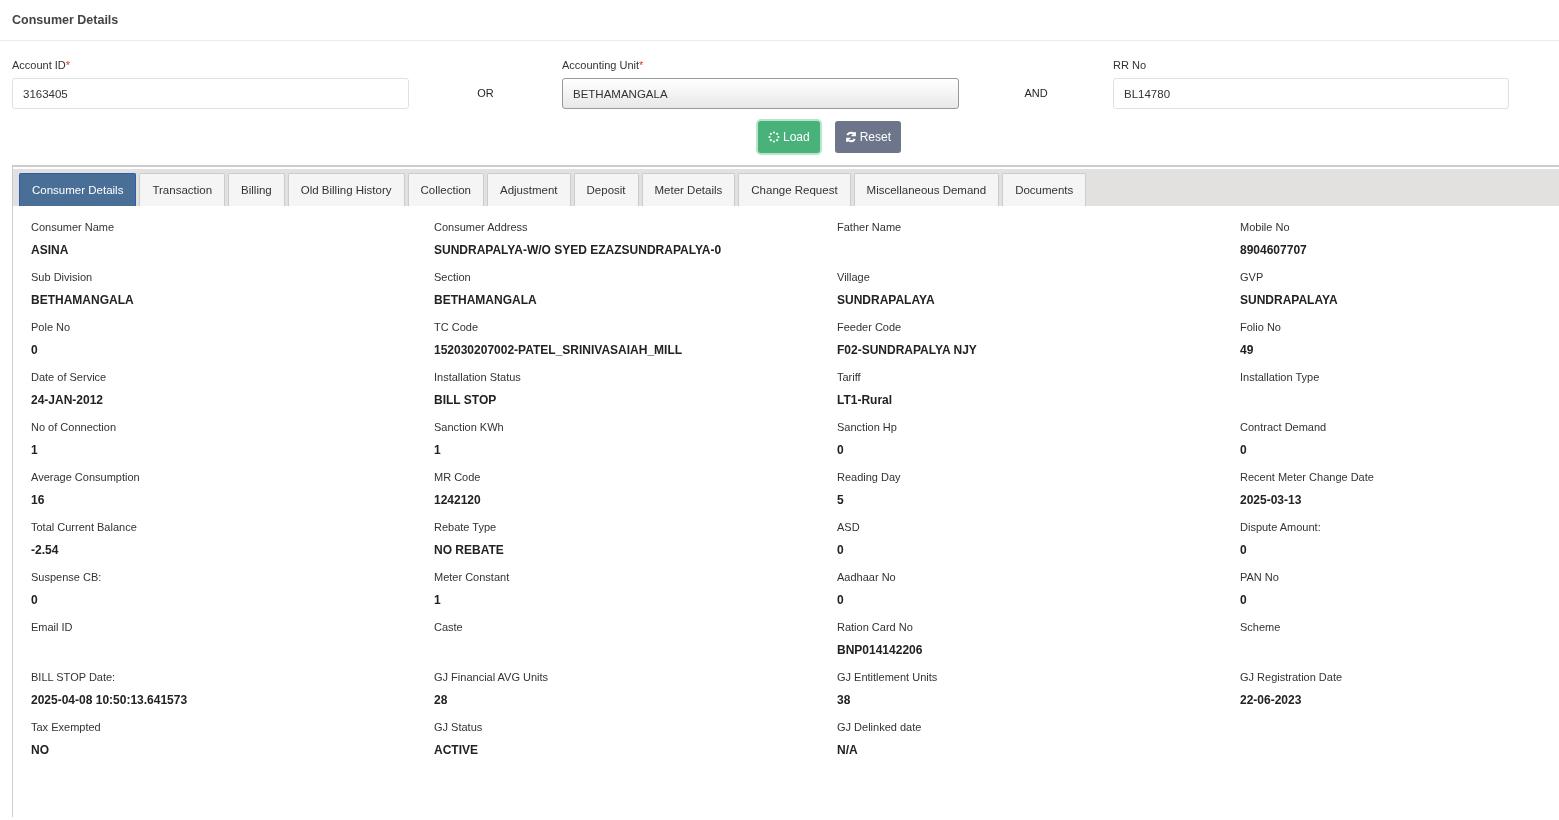 The image size is (1559, 820). I want to click on detail-value: NO, so click(40, 751).